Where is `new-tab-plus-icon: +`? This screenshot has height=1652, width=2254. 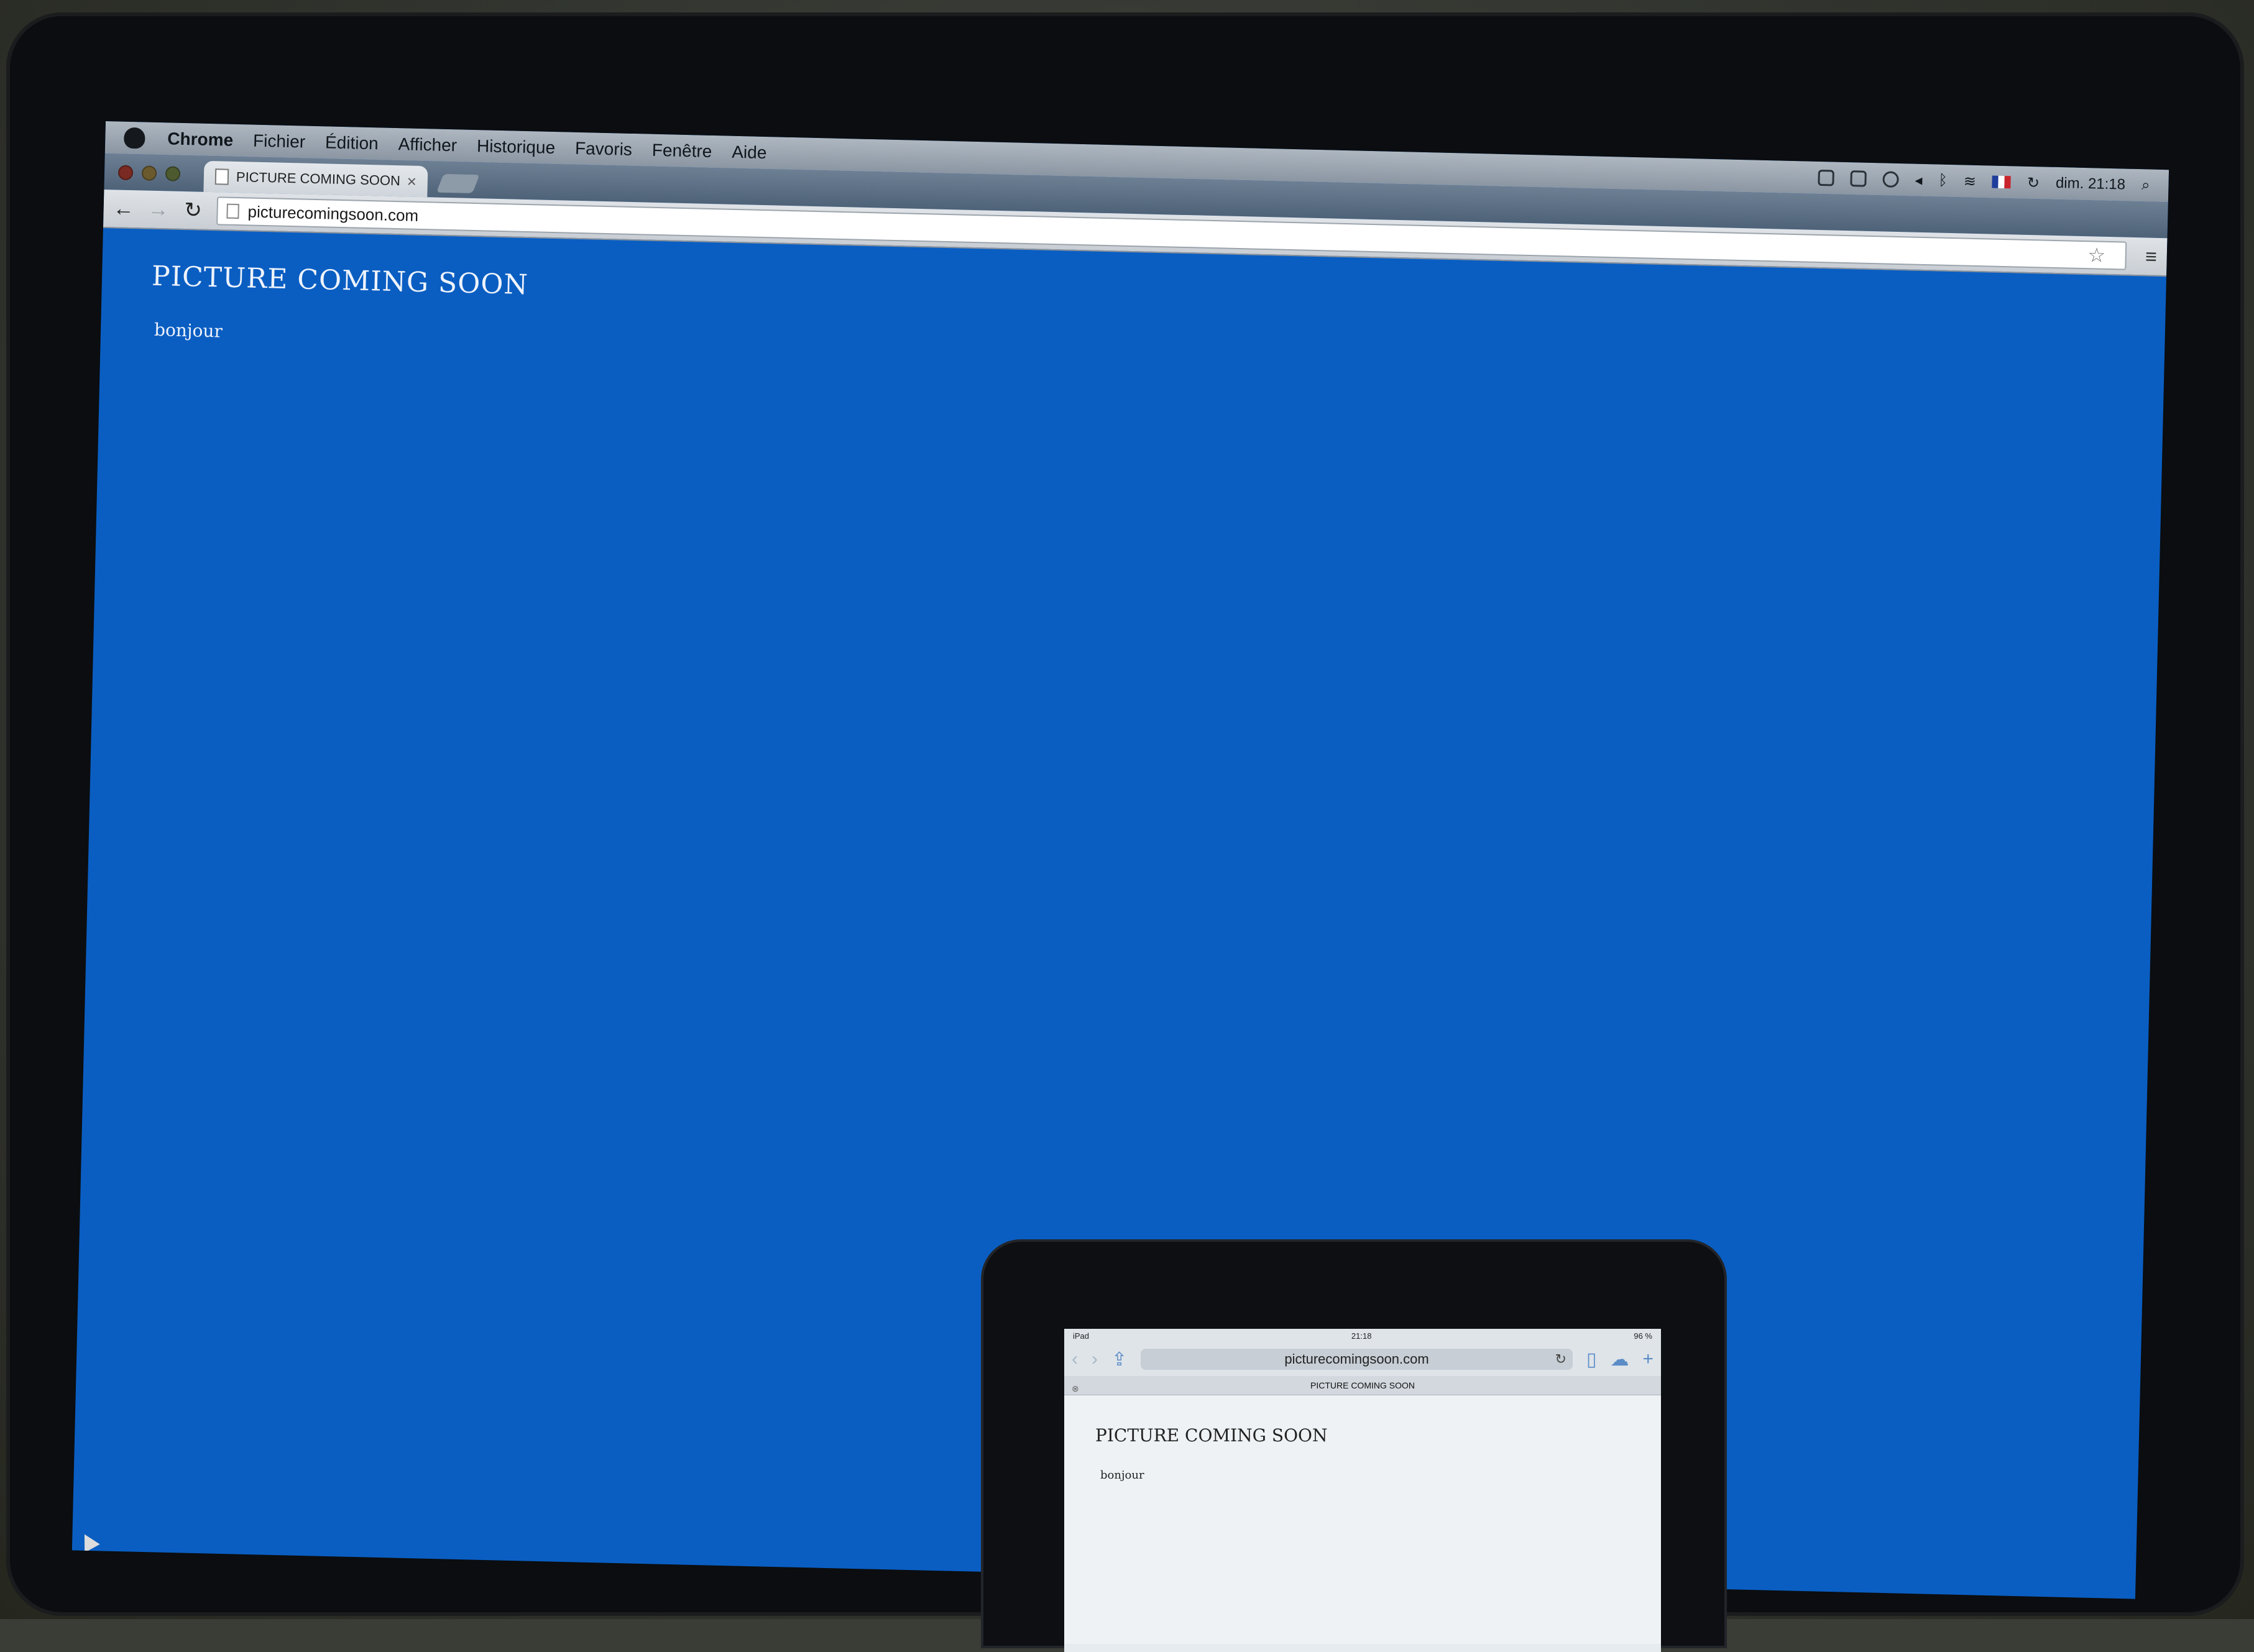 new-tab-plus-icon: + is located at coordinates (1648, 1359).